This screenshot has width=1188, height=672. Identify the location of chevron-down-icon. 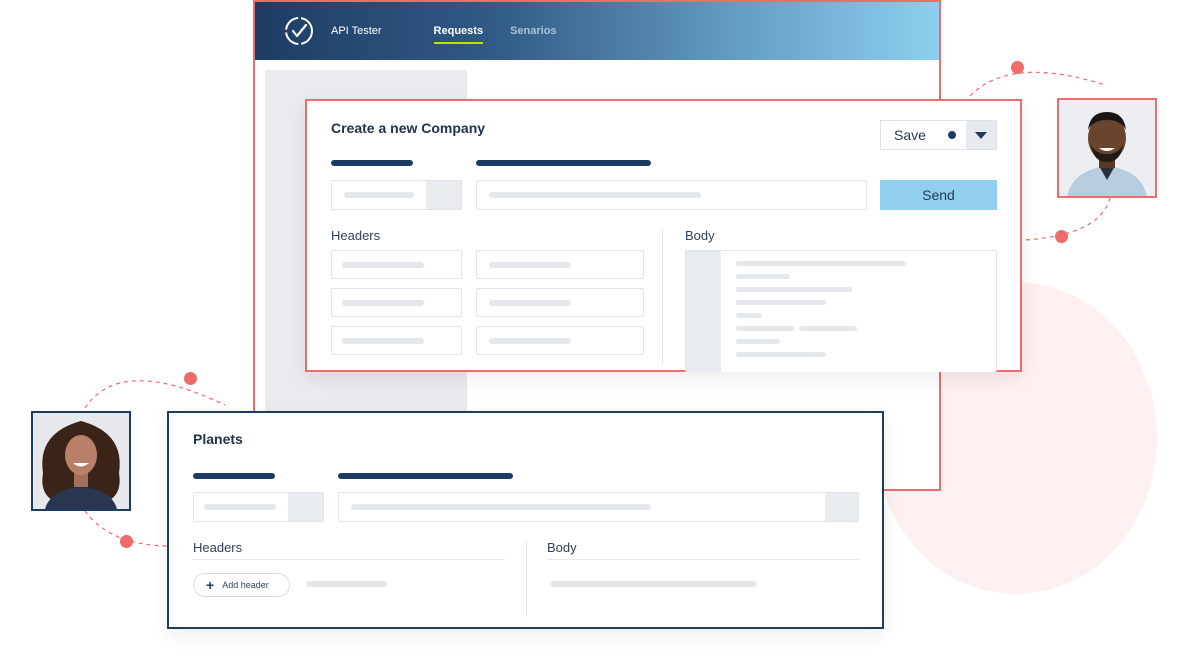
(981, 135).